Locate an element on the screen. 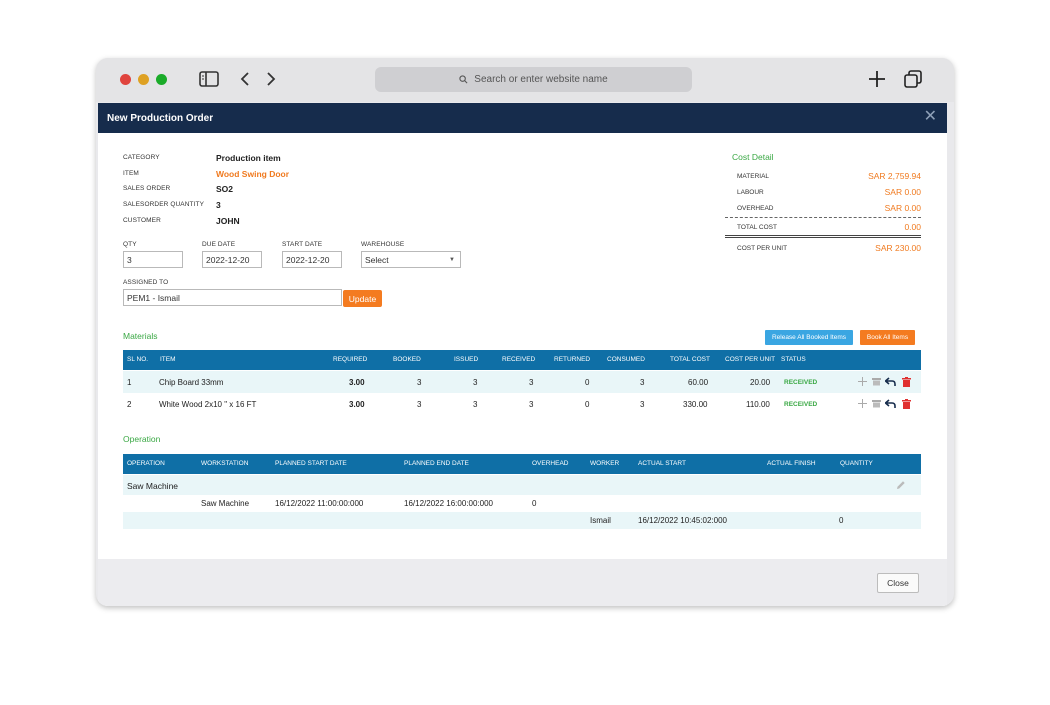 This screenshot has width=1050, height=705. total-cost-value: 0.00 is located at coordinates (912, 227).